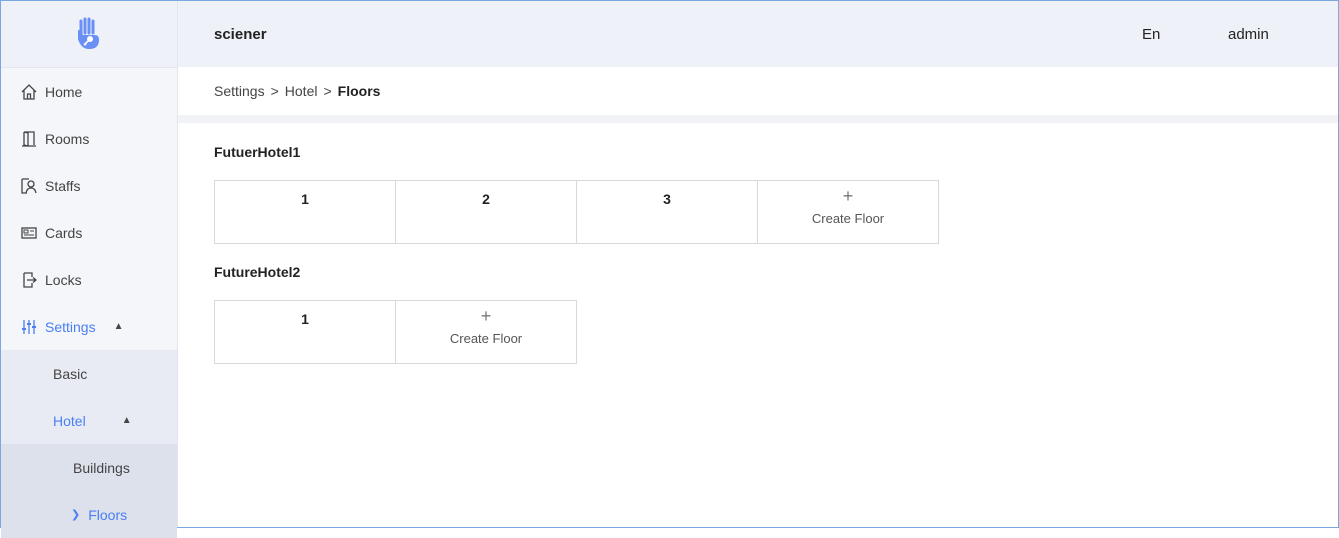  I want to click on staff-icon, so click(29, 186).